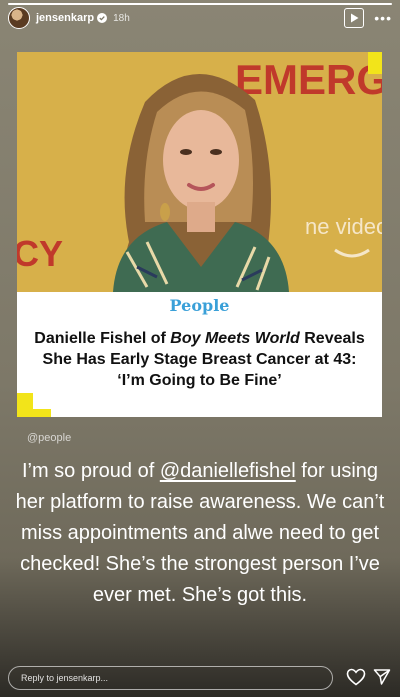 Image resolution: width=400 pixels, height=697 pixels. I want to click on story-header: jensenkarp 18h •••, so click(200, 18).